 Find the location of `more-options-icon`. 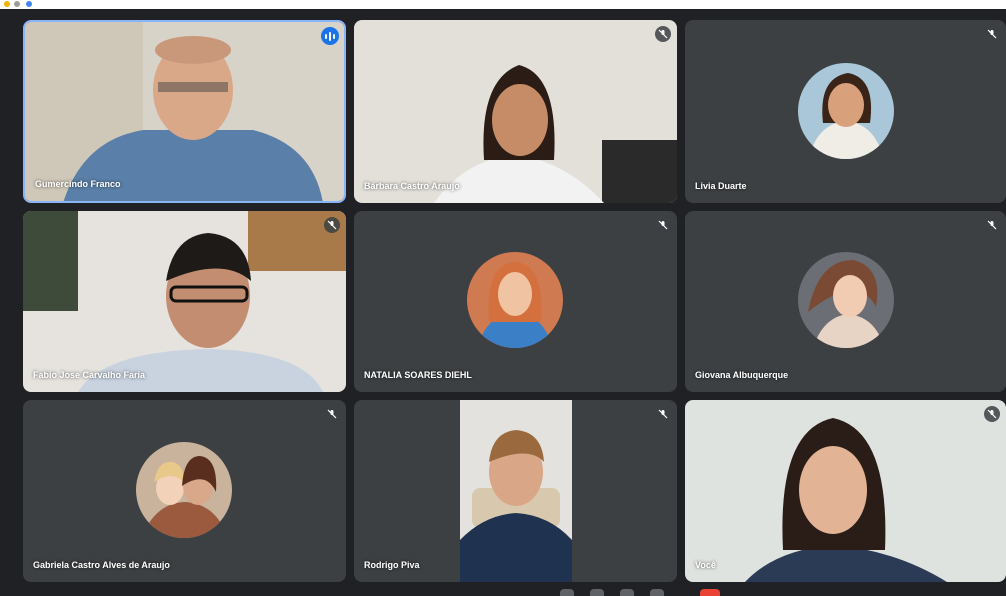

more-options-icon is located at coordinates (657, 592).